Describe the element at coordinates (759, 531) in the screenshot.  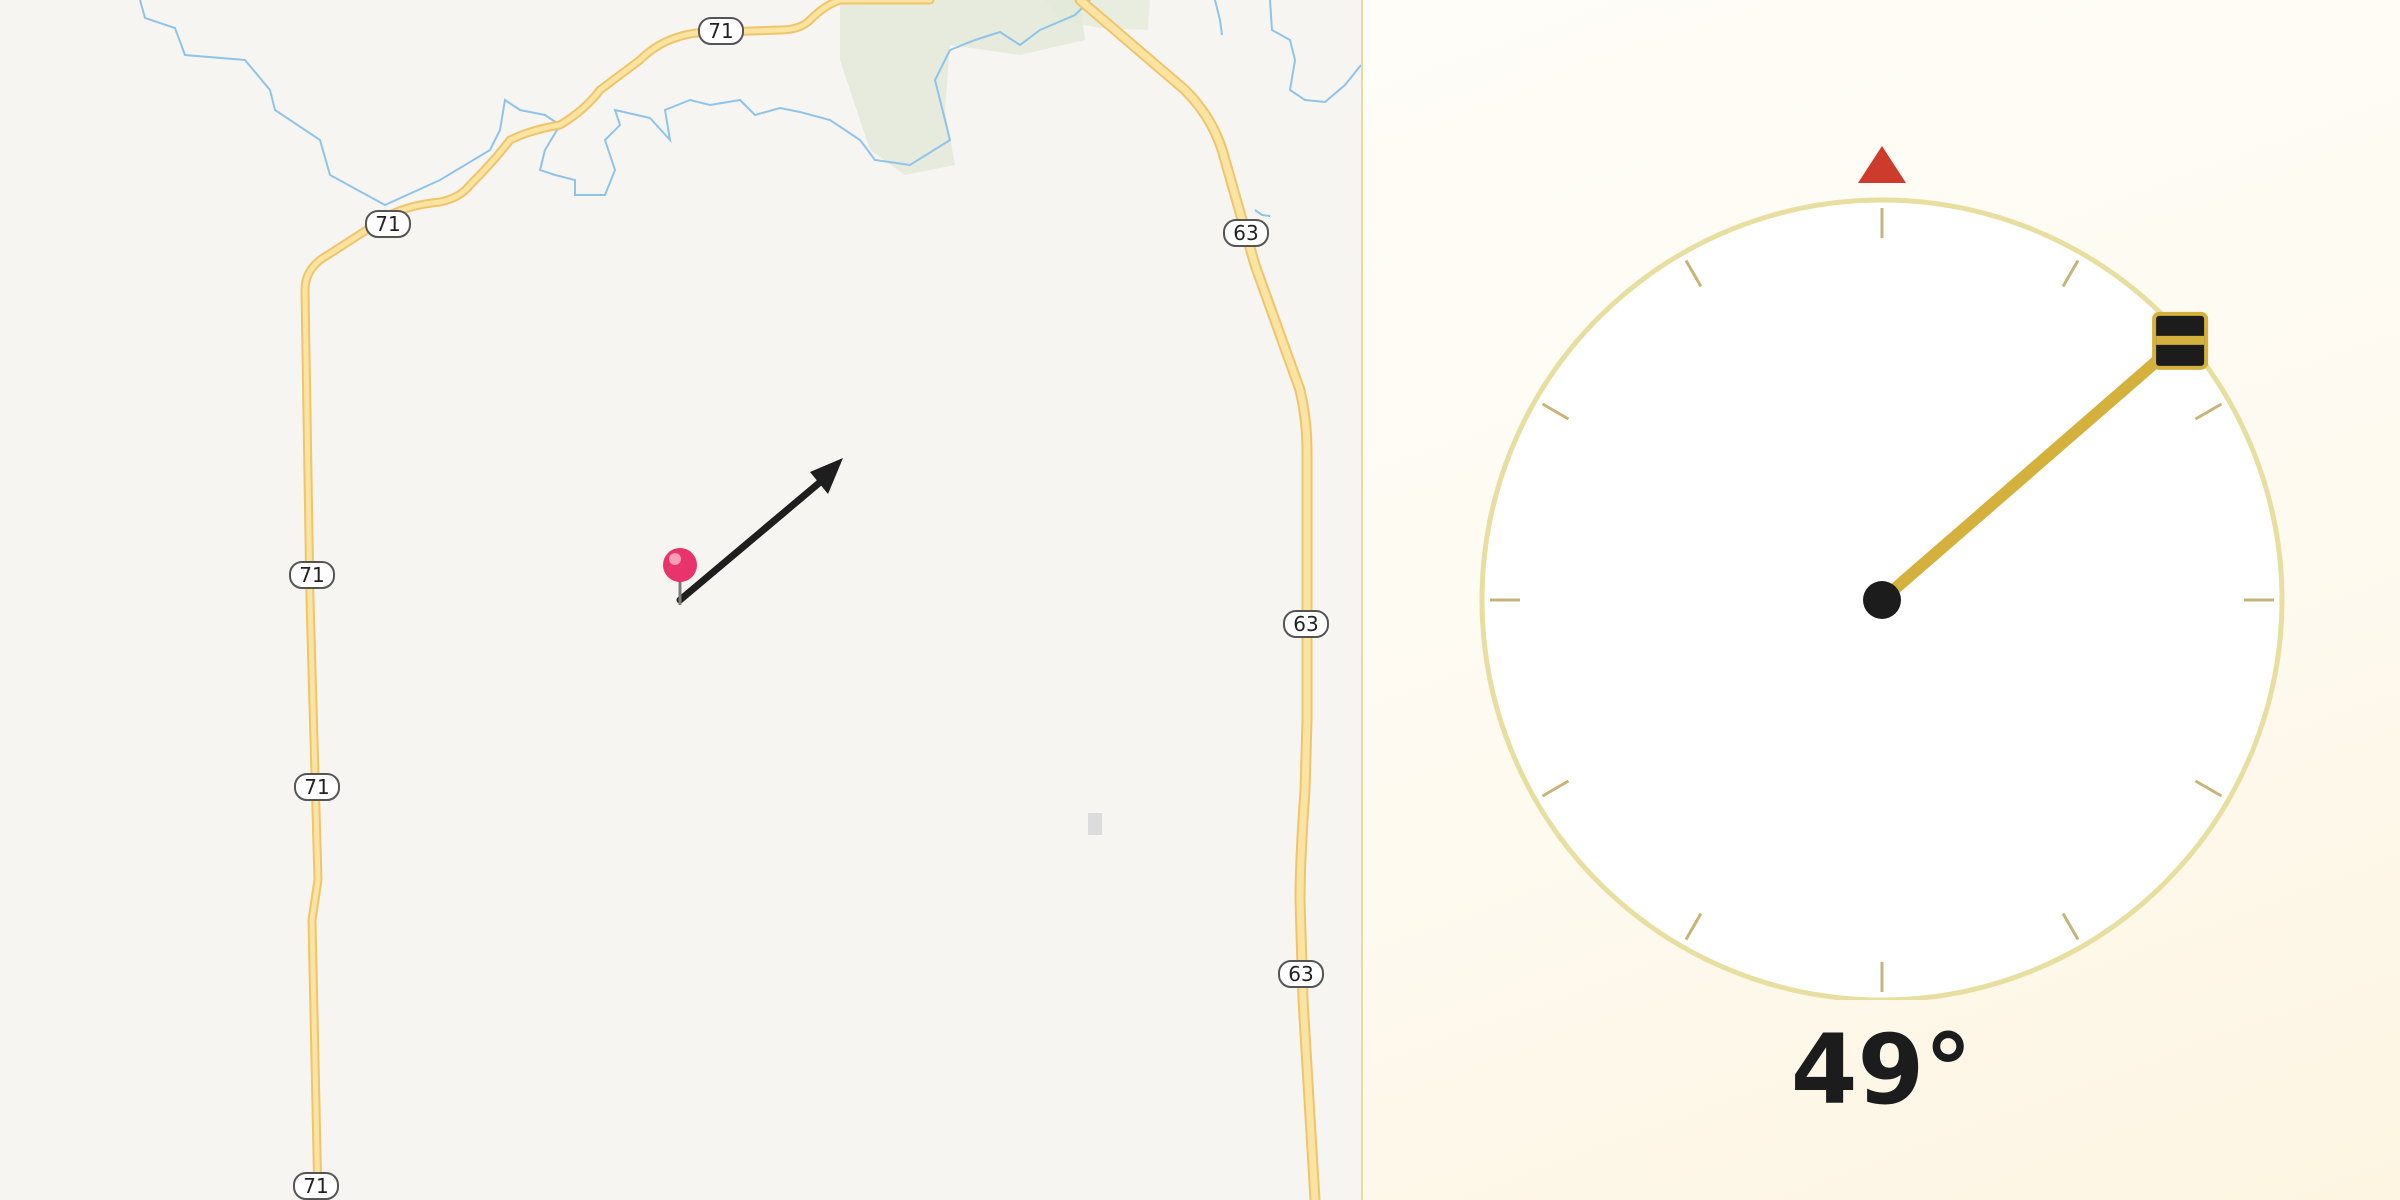
I see `heading-arrow` at that location.